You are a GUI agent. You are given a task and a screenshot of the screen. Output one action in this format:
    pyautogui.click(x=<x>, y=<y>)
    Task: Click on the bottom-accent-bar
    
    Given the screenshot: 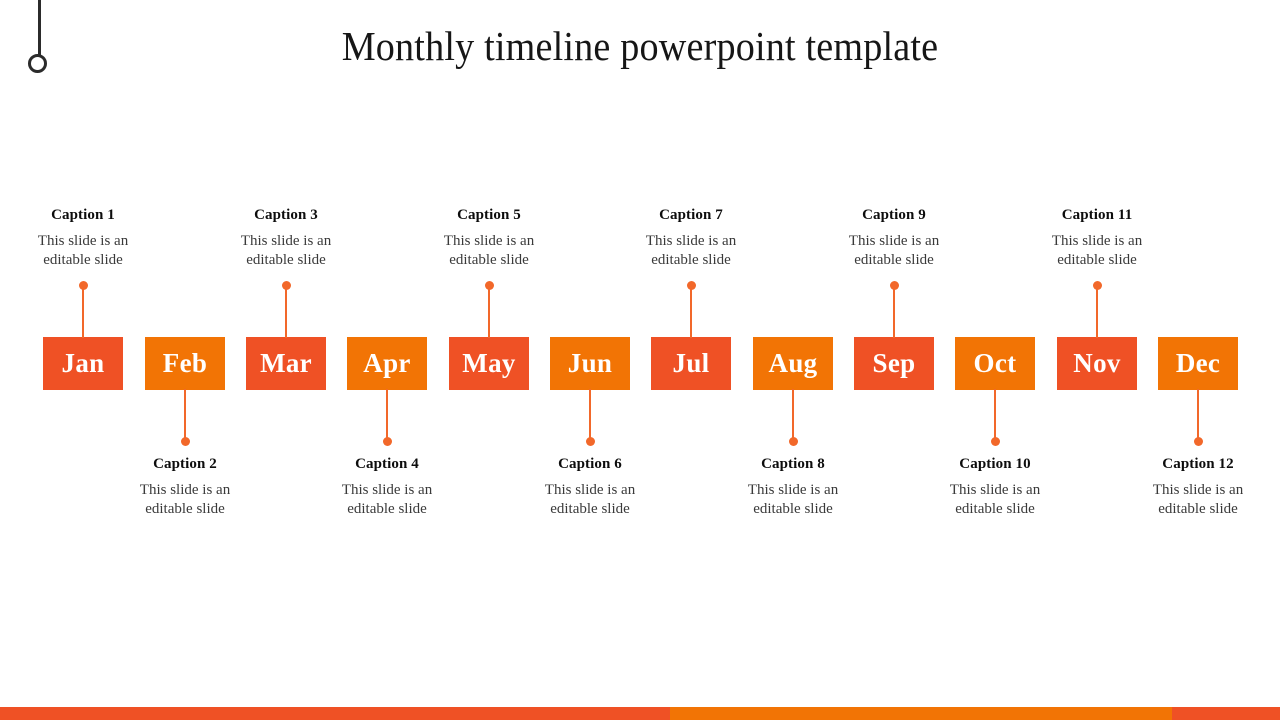 What is the action you would take?
    pyautogui.click(x=640, y=713)
    